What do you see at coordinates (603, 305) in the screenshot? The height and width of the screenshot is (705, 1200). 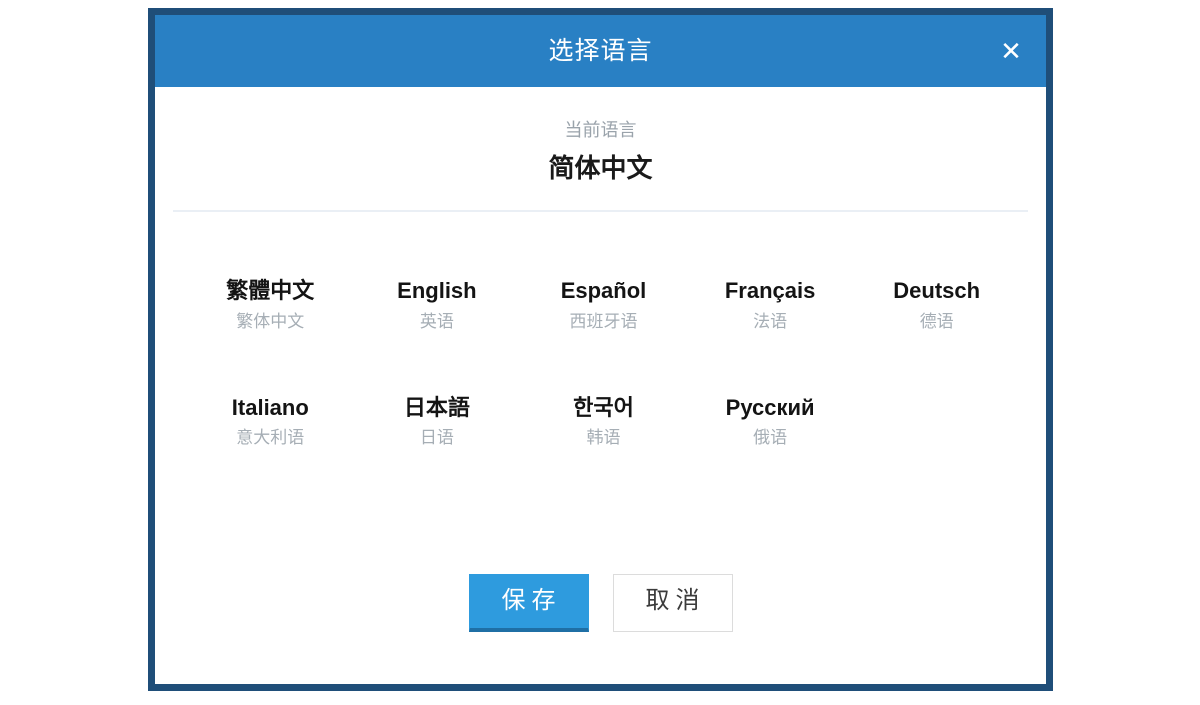 I see `language-option: Español 西班牙语` at bounding box center [603, 305].